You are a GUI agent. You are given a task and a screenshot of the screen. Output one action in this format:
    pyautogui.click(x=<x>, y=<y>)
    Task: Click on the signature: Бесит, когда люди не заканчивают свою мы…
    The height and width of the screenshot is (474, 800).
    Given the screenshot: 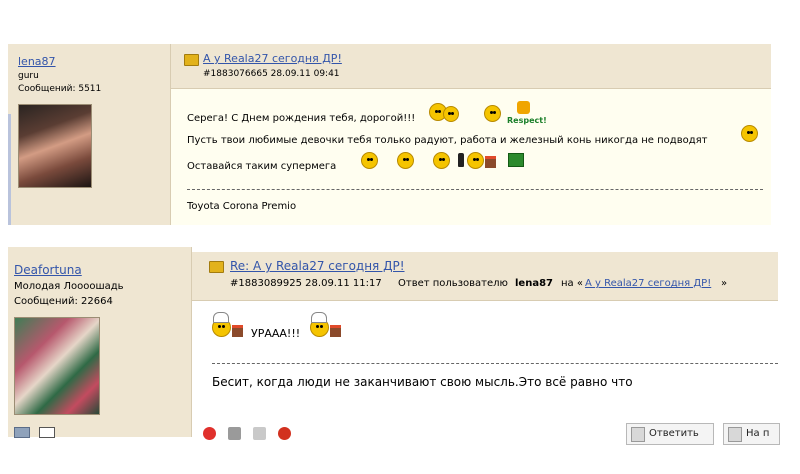 What is the action you would take?
    pyautogui.click(x=422, y=382)
    